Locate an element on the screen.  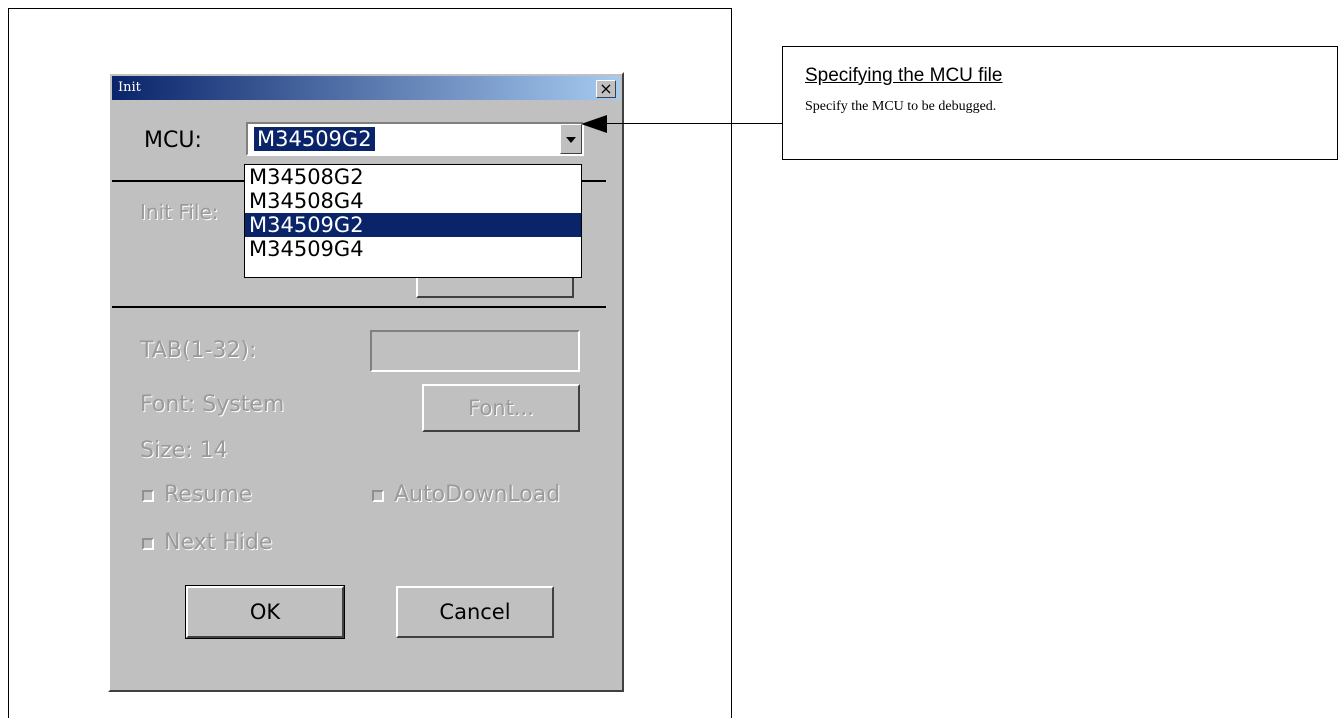
mcu-label: MCU: is located at coordinates (173, 140).